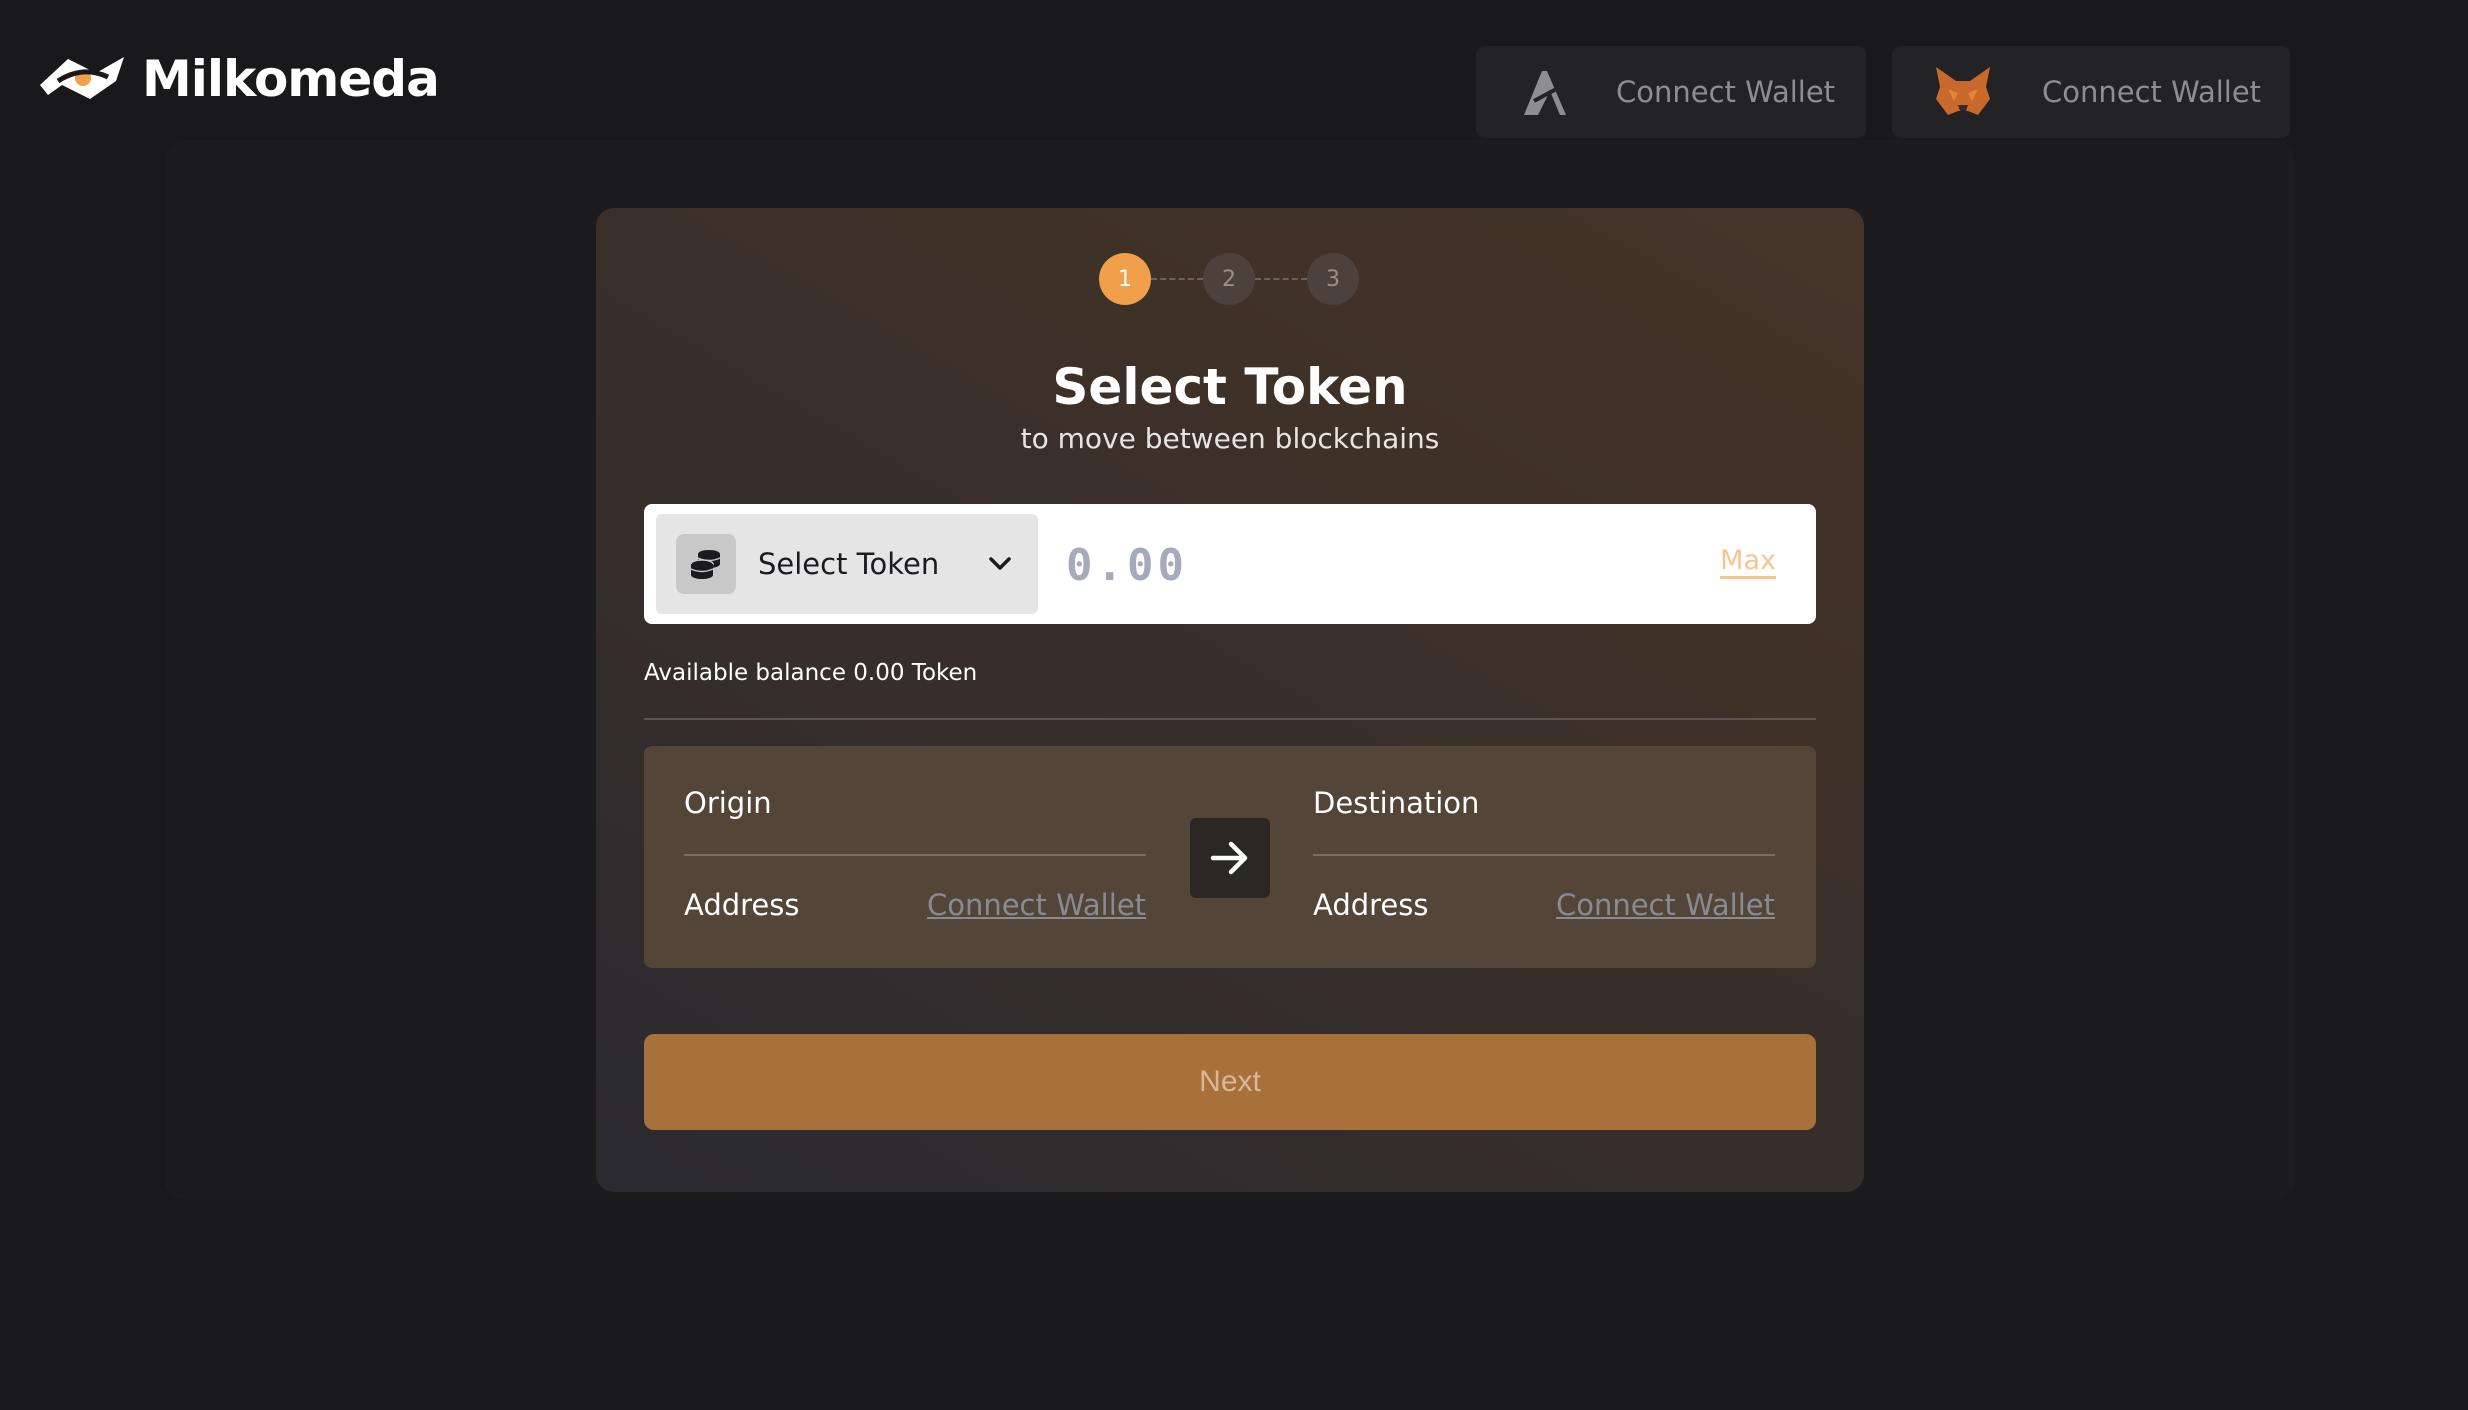 The height and width of the screenshot is (1410, 2468). What do you see at coordinates (1665, 905) in the screenshot?
I see `destination-connect-wallet-link: Connect Wallet` at bounding box center [1665, 905].